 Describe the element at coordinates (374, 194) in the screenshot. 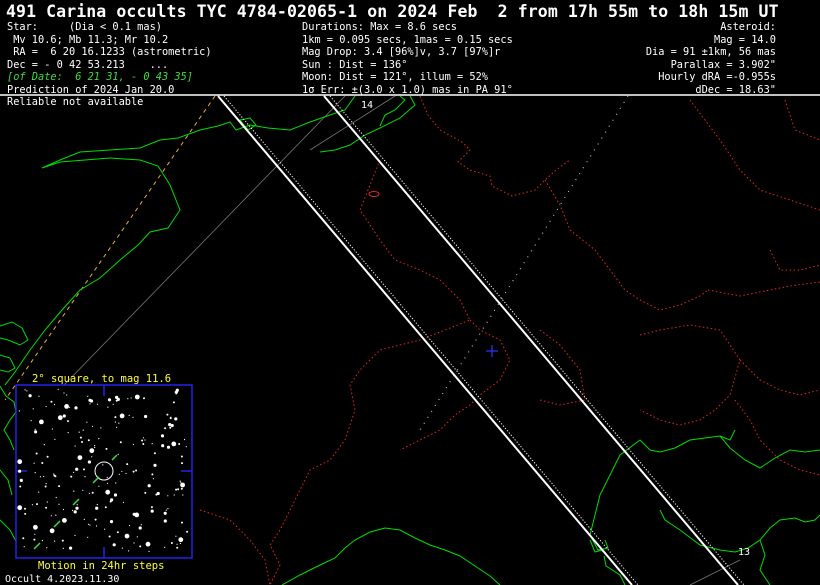

I see `lake-marker` at that location.